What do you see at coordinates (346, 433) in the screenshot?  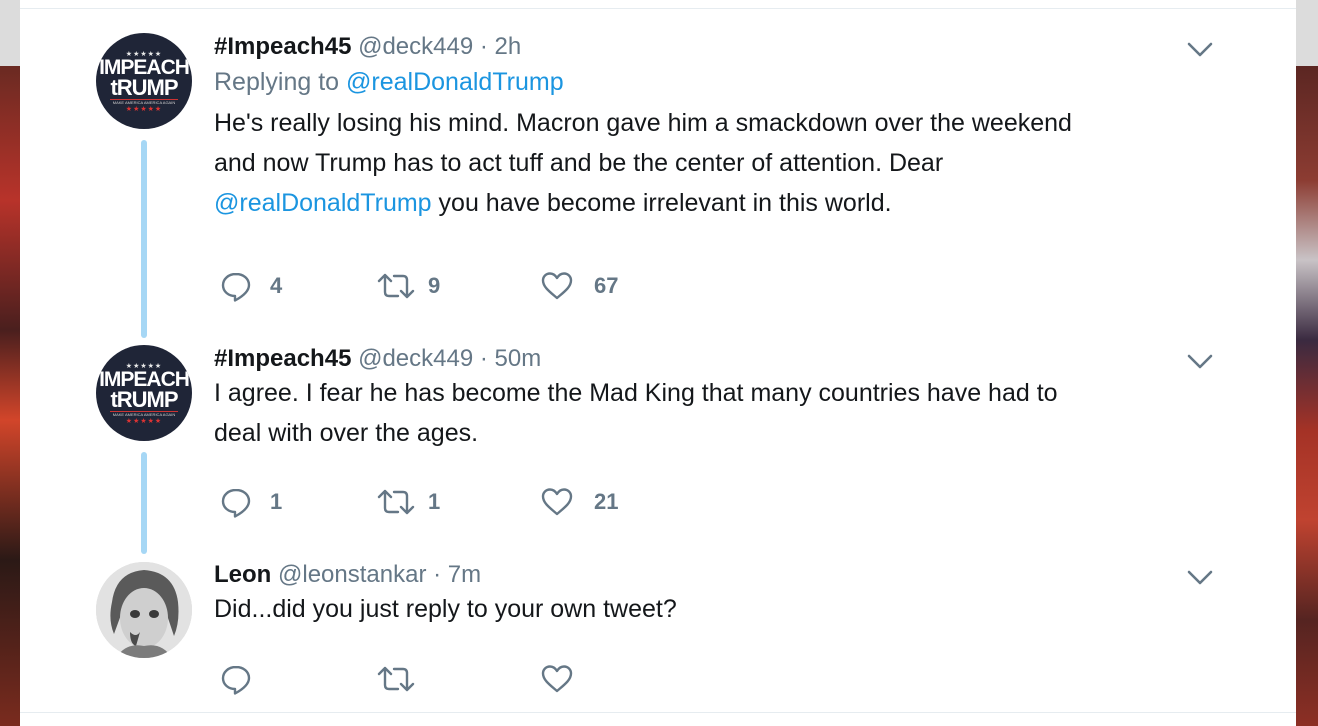 I see `tweet-text-line: deal with over the ages.` at bounding box center [346, 433].